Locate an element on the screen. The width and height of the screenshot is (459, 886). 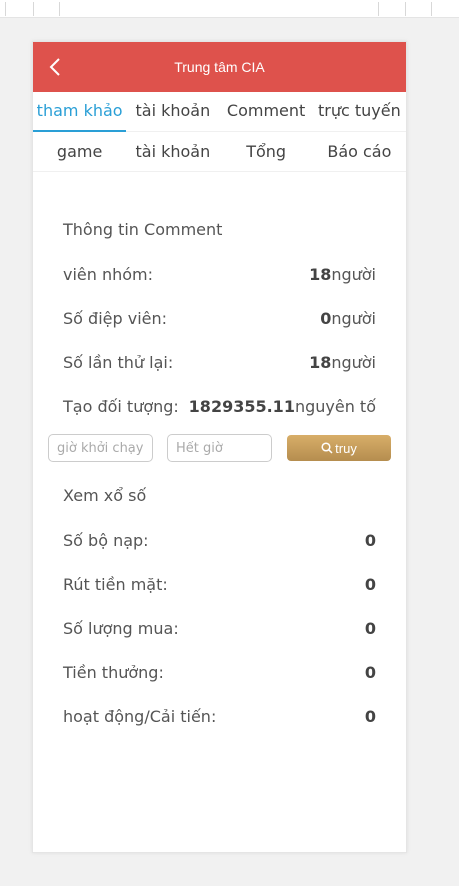
stat-label: Rút tiền mặt: is located at coordinates (115, 584).